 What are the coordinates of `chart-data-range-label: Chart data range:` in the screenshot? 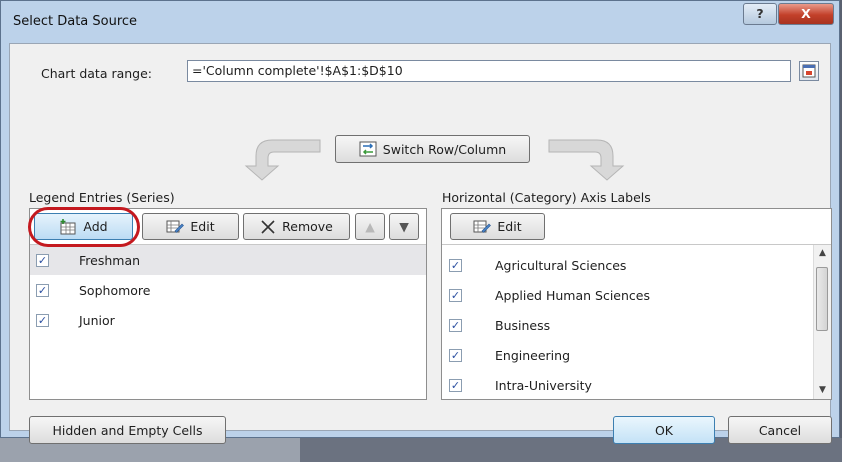 It's located at (97, 73).